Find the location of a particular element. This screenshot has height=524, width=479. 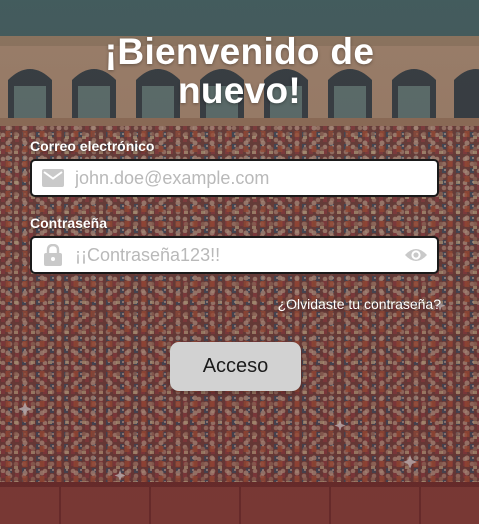

lock-icon is located at coordinates (53, 255).